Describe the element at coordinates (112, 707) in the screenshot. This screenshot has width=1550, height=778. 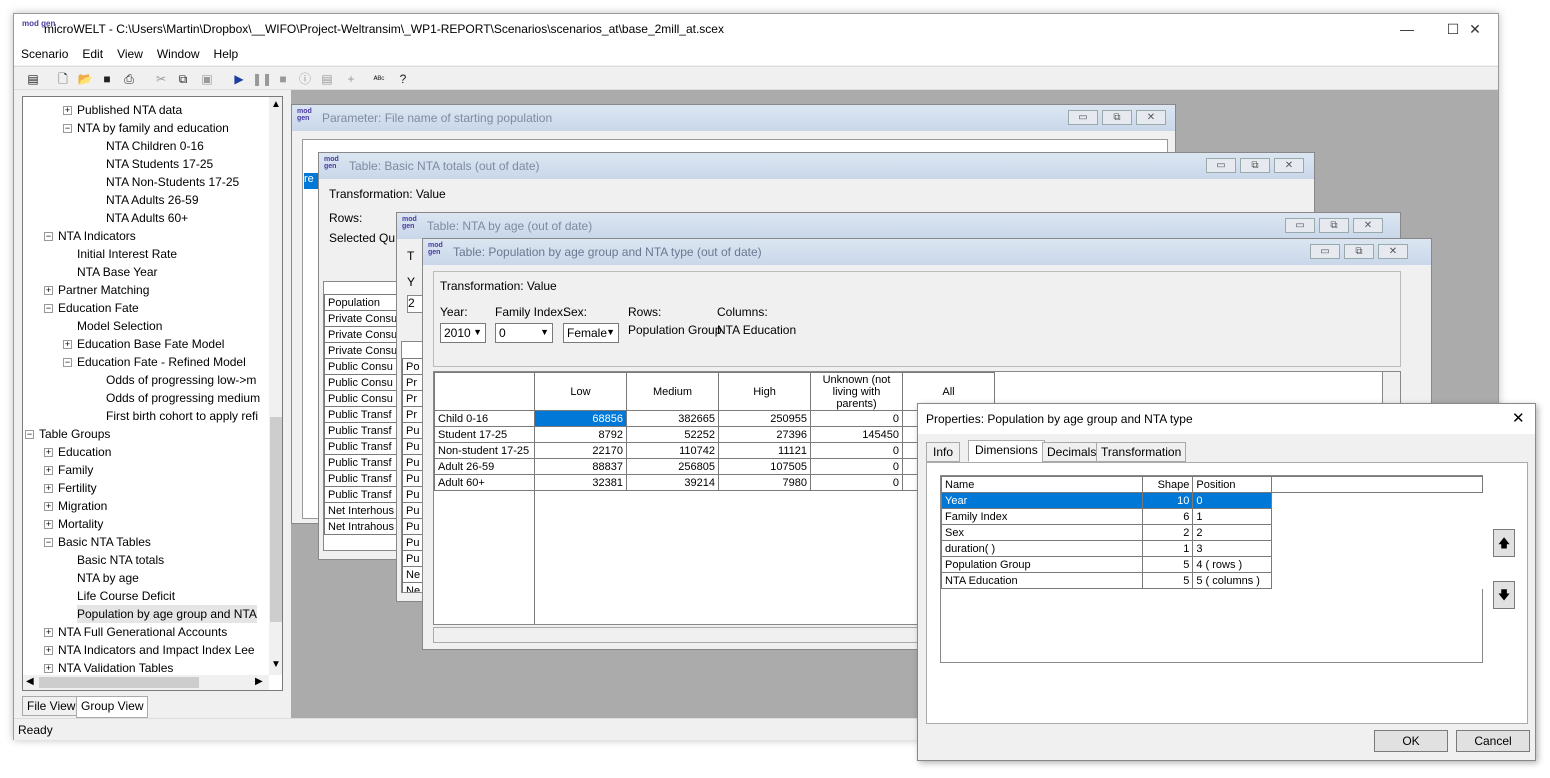
I see `tab-group-view: Group View` at that location.